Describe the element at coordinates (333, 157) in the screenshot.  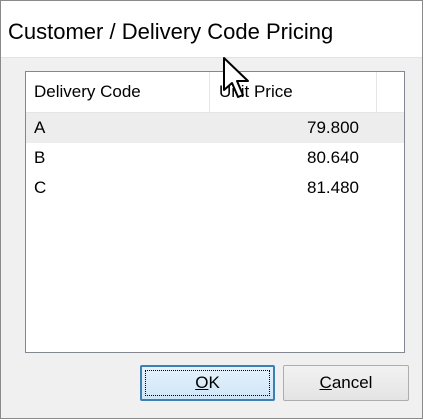
I see `unit-price-cell: 80.640` at that location.